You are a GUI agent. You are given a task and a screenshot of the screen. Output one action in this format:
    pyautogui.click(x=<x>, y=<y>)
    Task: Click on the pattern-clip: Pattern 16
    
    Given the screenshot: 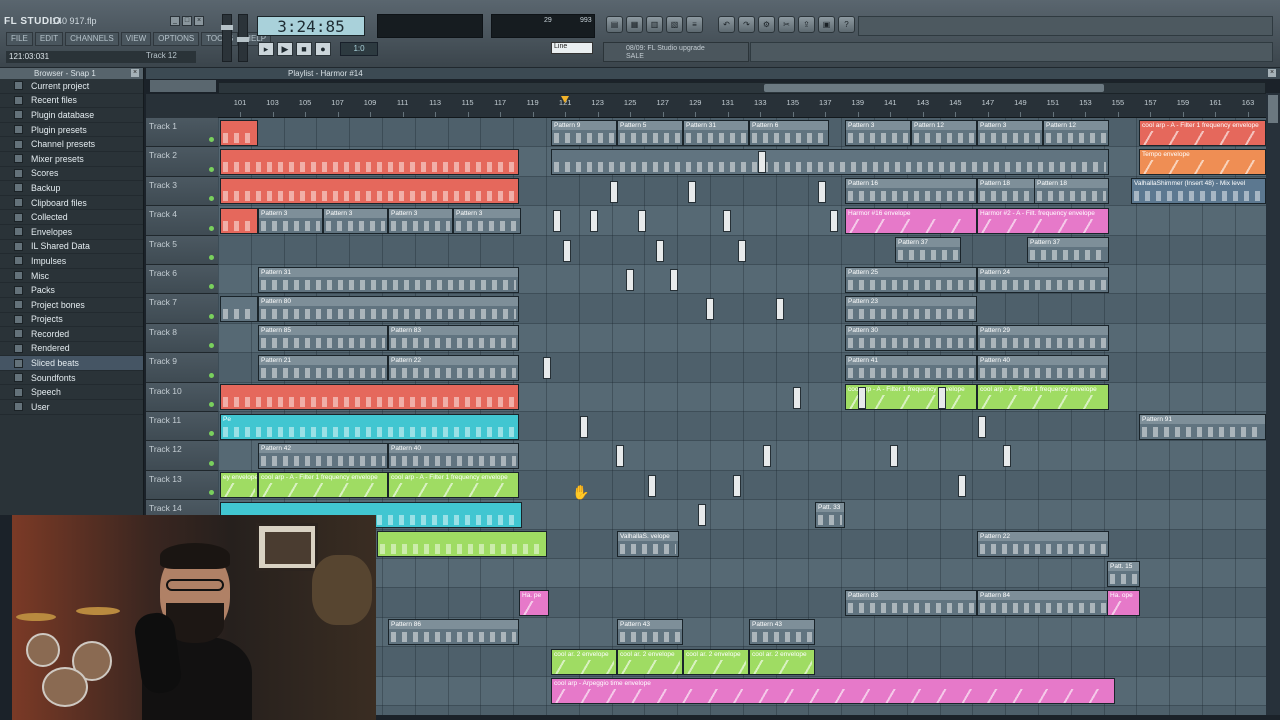 What is the action you would take?
    pyautogui.click(x=911, y=191)
    